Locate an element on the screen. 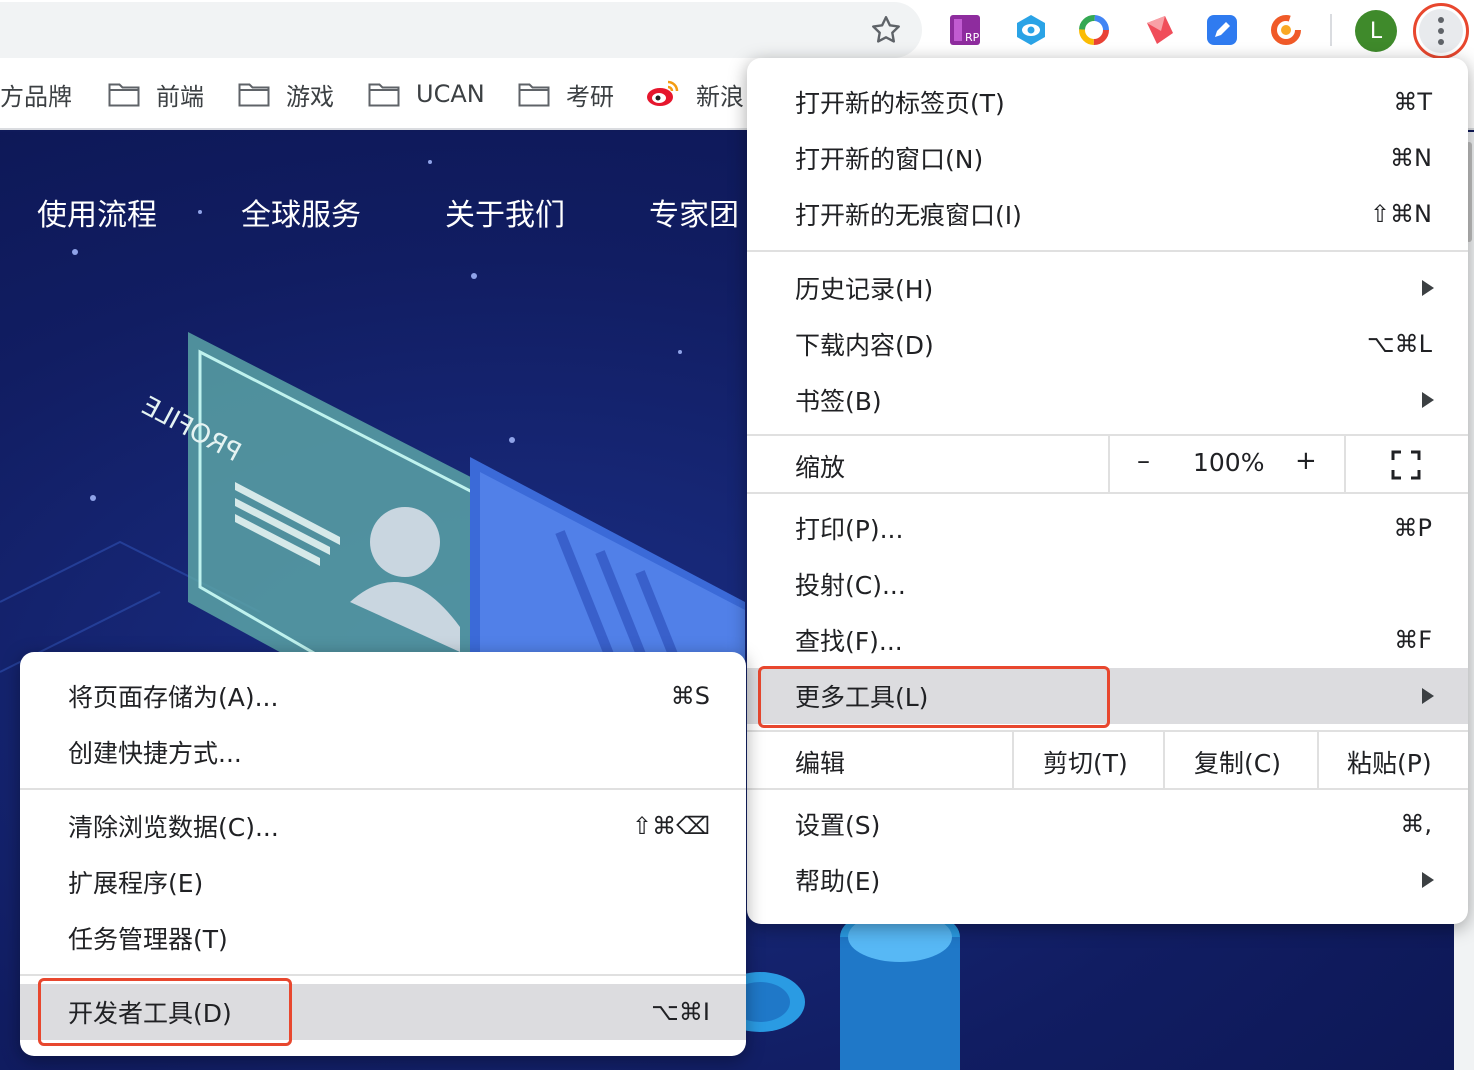  menu-label: 下载内容(D) is located at coordinates (864, 345).